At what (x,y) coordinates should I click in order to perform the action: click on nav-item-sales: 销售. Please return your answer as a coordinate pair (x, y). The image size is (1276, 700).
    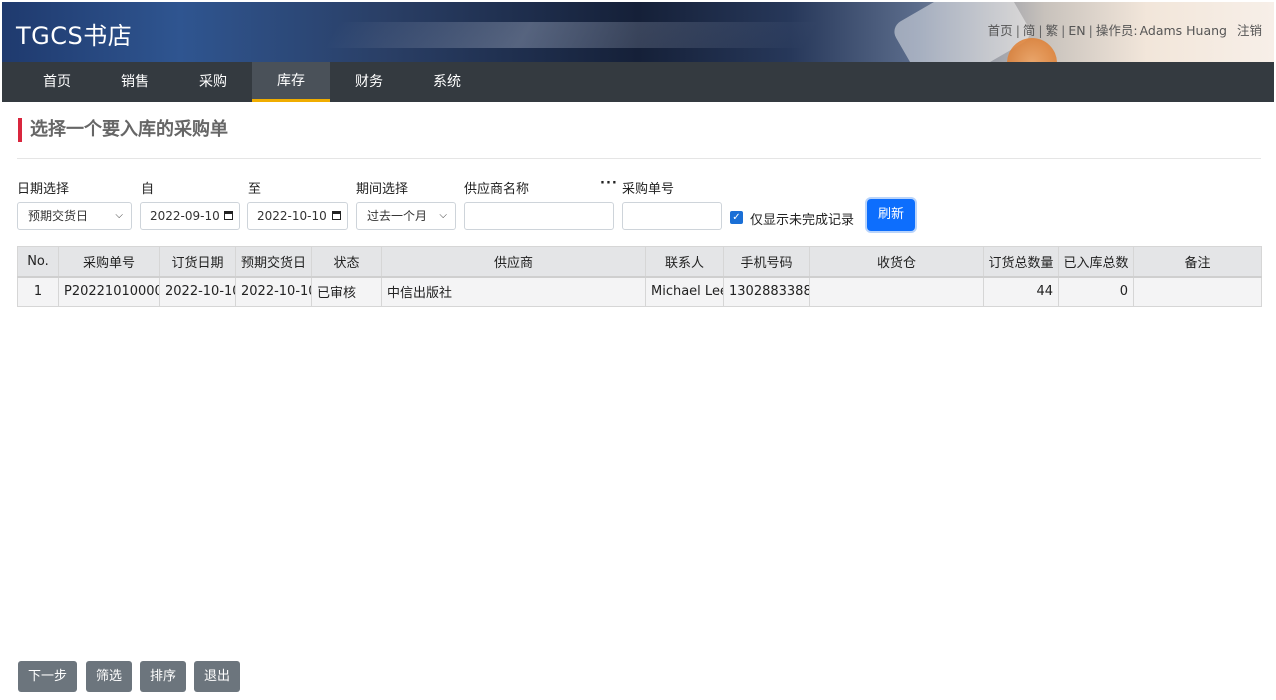
    Looking at the image, I should click on (135, 82).